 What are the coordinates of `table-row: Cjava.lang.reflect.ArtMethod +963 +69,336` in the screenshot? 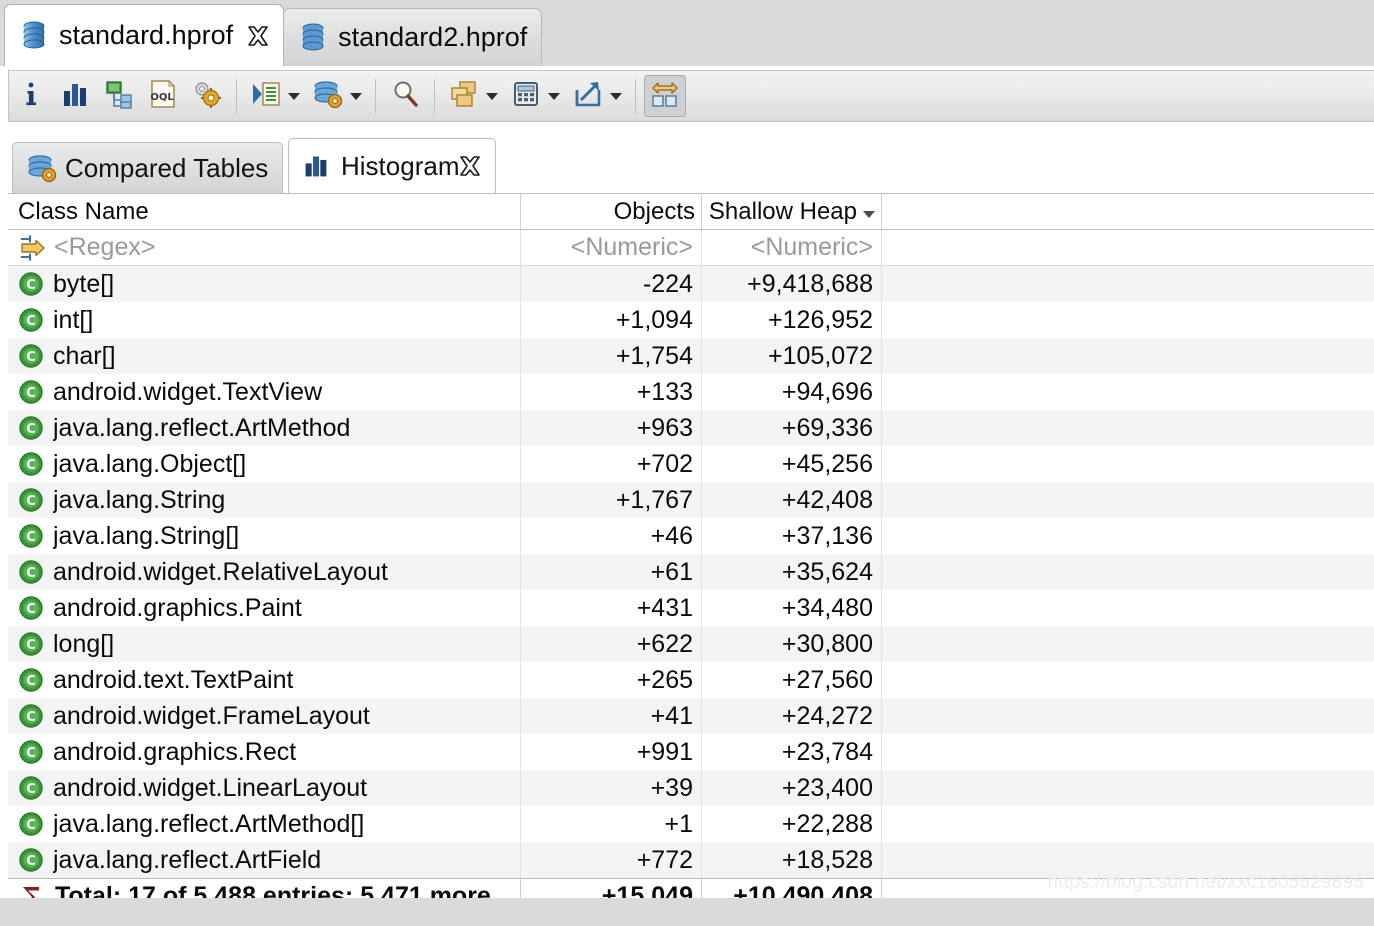 It's located at (691, 428).